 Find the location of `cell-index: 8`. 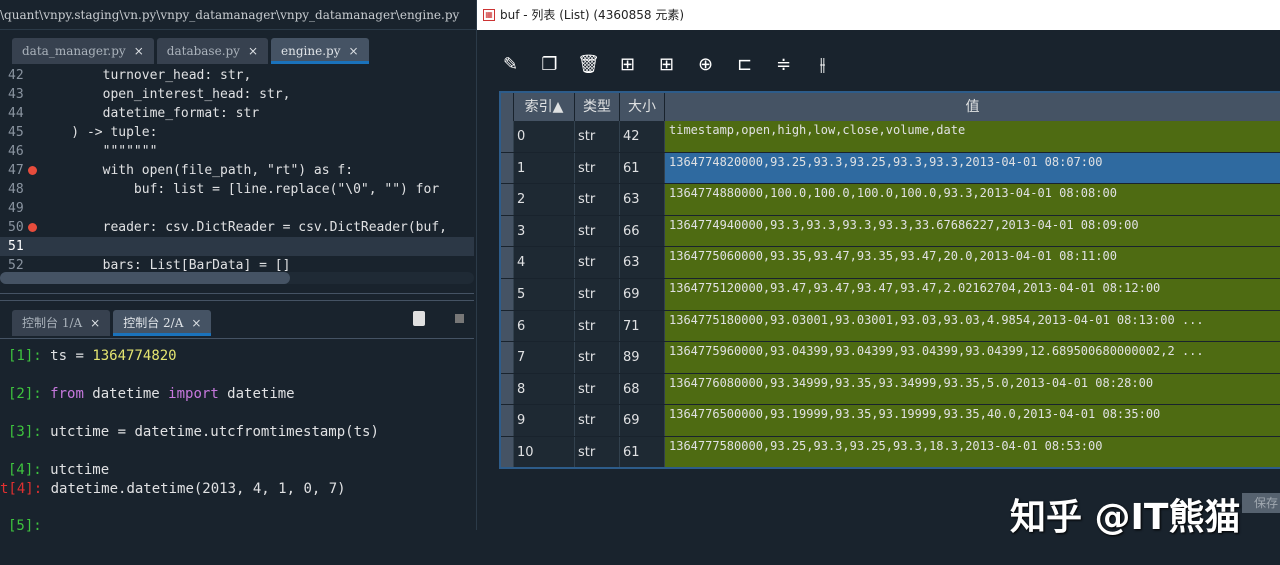

cell-index: 8 is located at coordinates (544, 389).